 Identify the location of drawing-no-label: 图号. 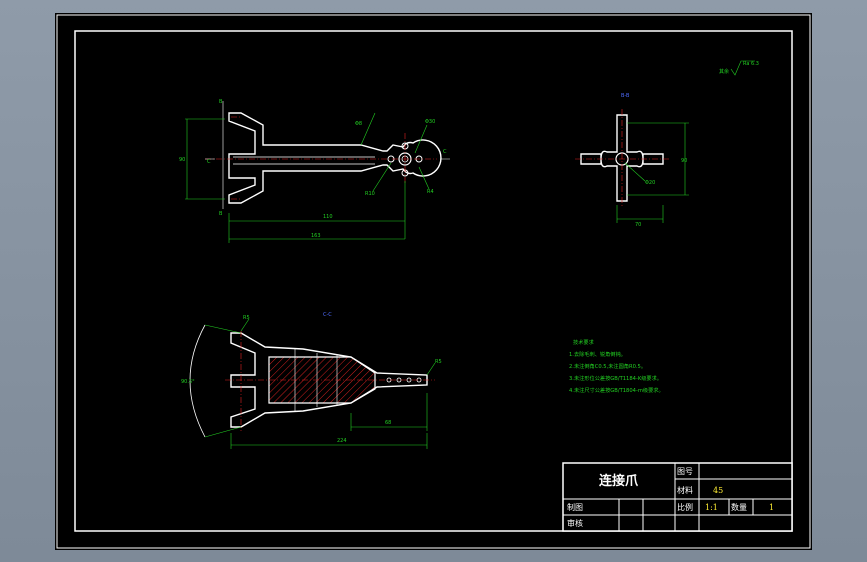
(685, 471).